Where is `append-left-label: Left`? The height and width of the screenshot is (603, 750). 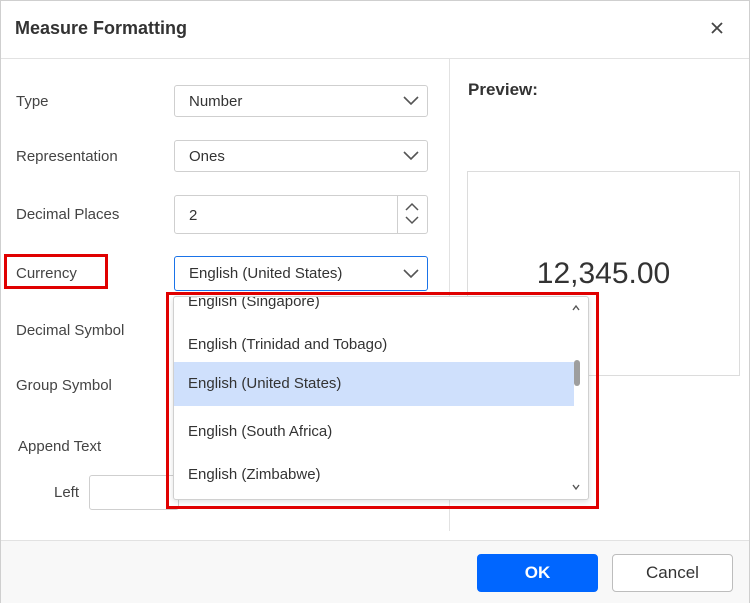
append-left-label: Left is located at coordinates (67, 492).